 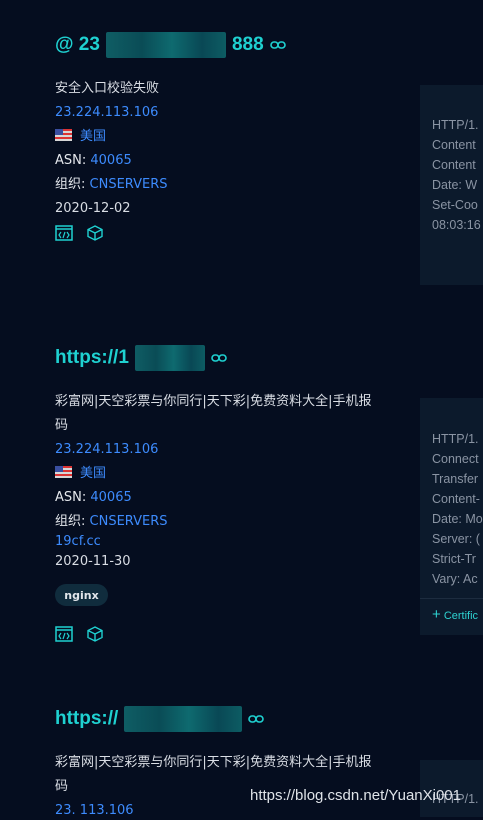 What do you see at coordinates (455, 185) in the screenshot?
I see `response-line: Date: W` at bounding box center [455, 185].